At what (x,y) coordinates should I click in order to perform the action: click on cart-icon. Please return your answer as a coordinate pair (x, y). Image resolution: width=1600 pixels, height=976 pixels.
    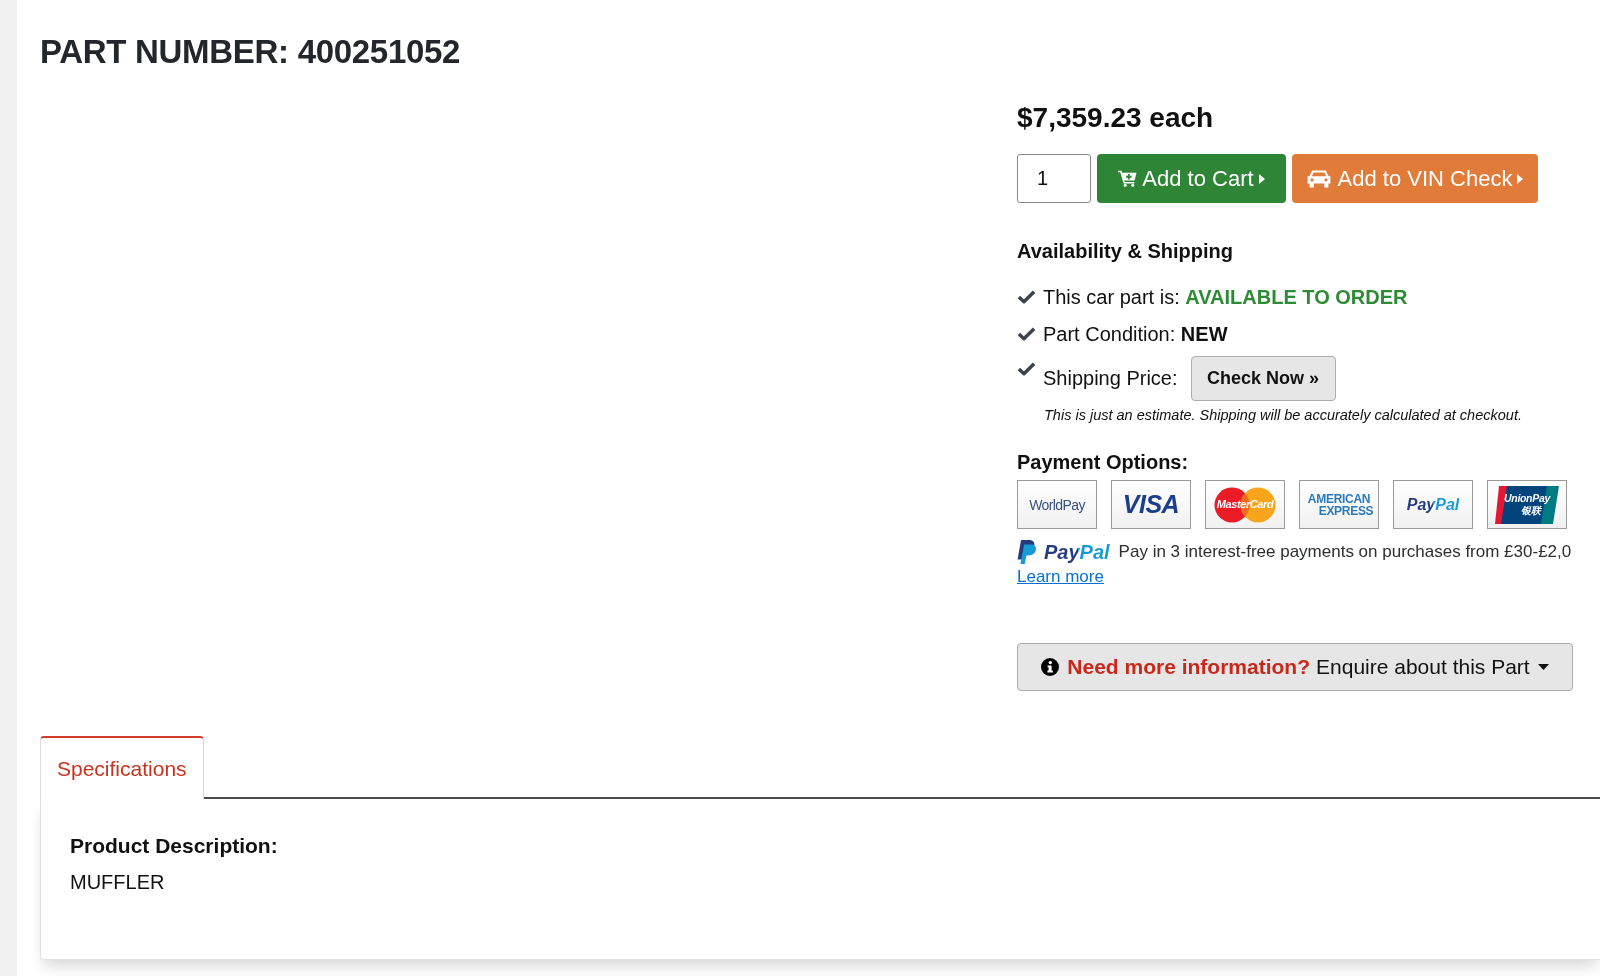
    Looking at the image, I should click on (1128, 178).